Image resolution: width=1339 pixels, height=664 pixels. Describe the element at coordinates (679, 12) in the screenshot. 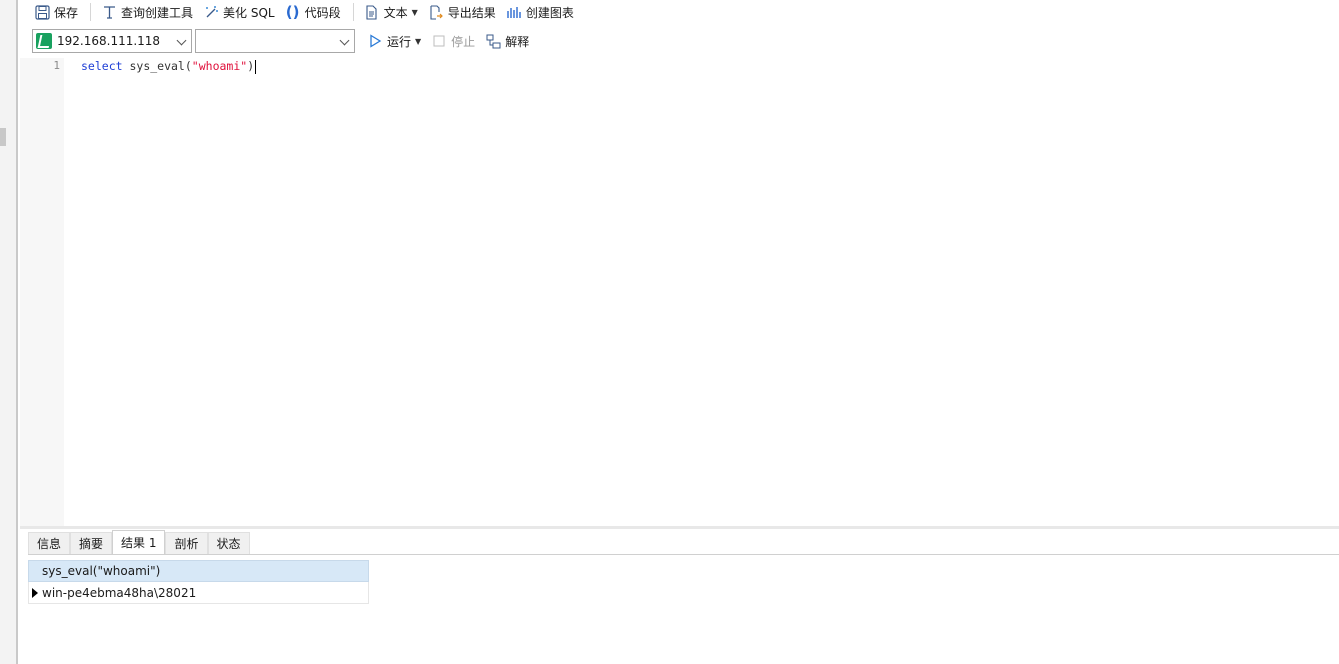

I see `main-toolbar: 保存 查询创建工具 美化 SQL () 代码段 文本 ▼ 导出结果 创建图表` at that location.